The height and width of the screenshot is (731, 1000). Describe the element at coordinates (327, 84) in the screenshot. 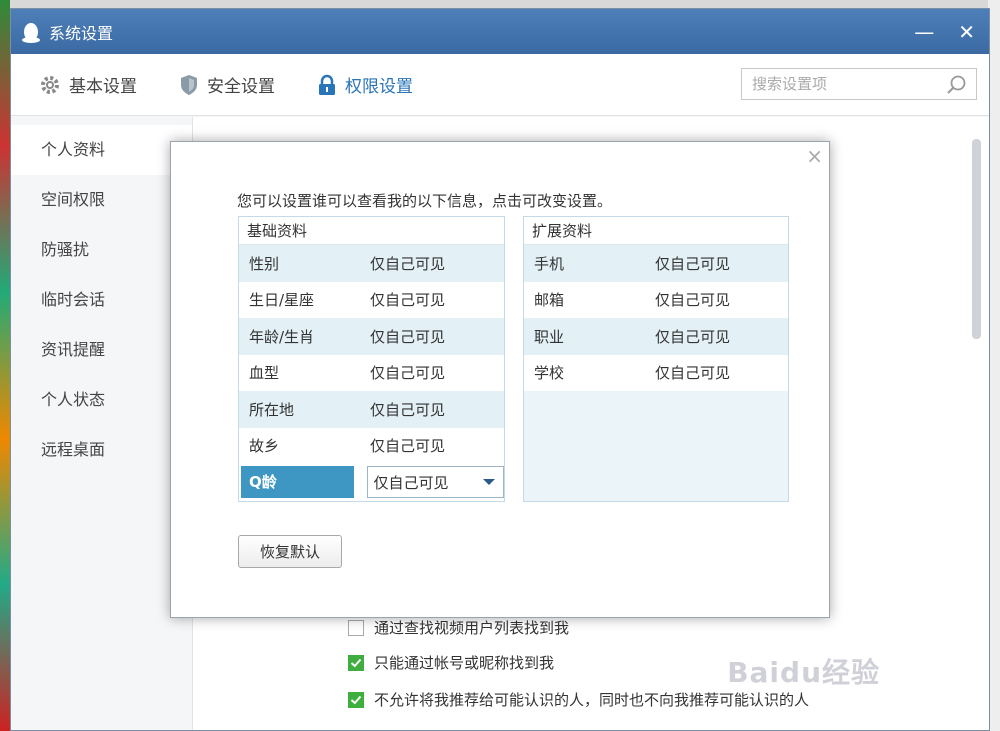

I see `lock-icon` at that location.